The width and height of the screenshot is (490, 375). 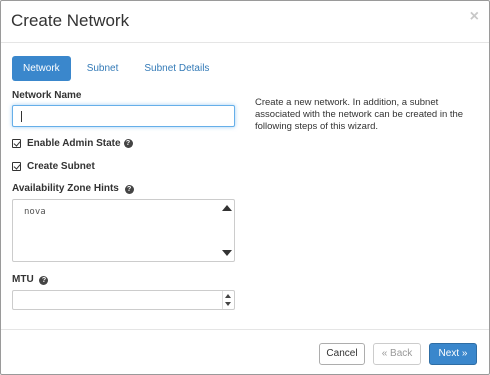 What do you see at coordinates (123, 300) in the screenshot?
I see `mtu-input` at bounding box center [123, 300].